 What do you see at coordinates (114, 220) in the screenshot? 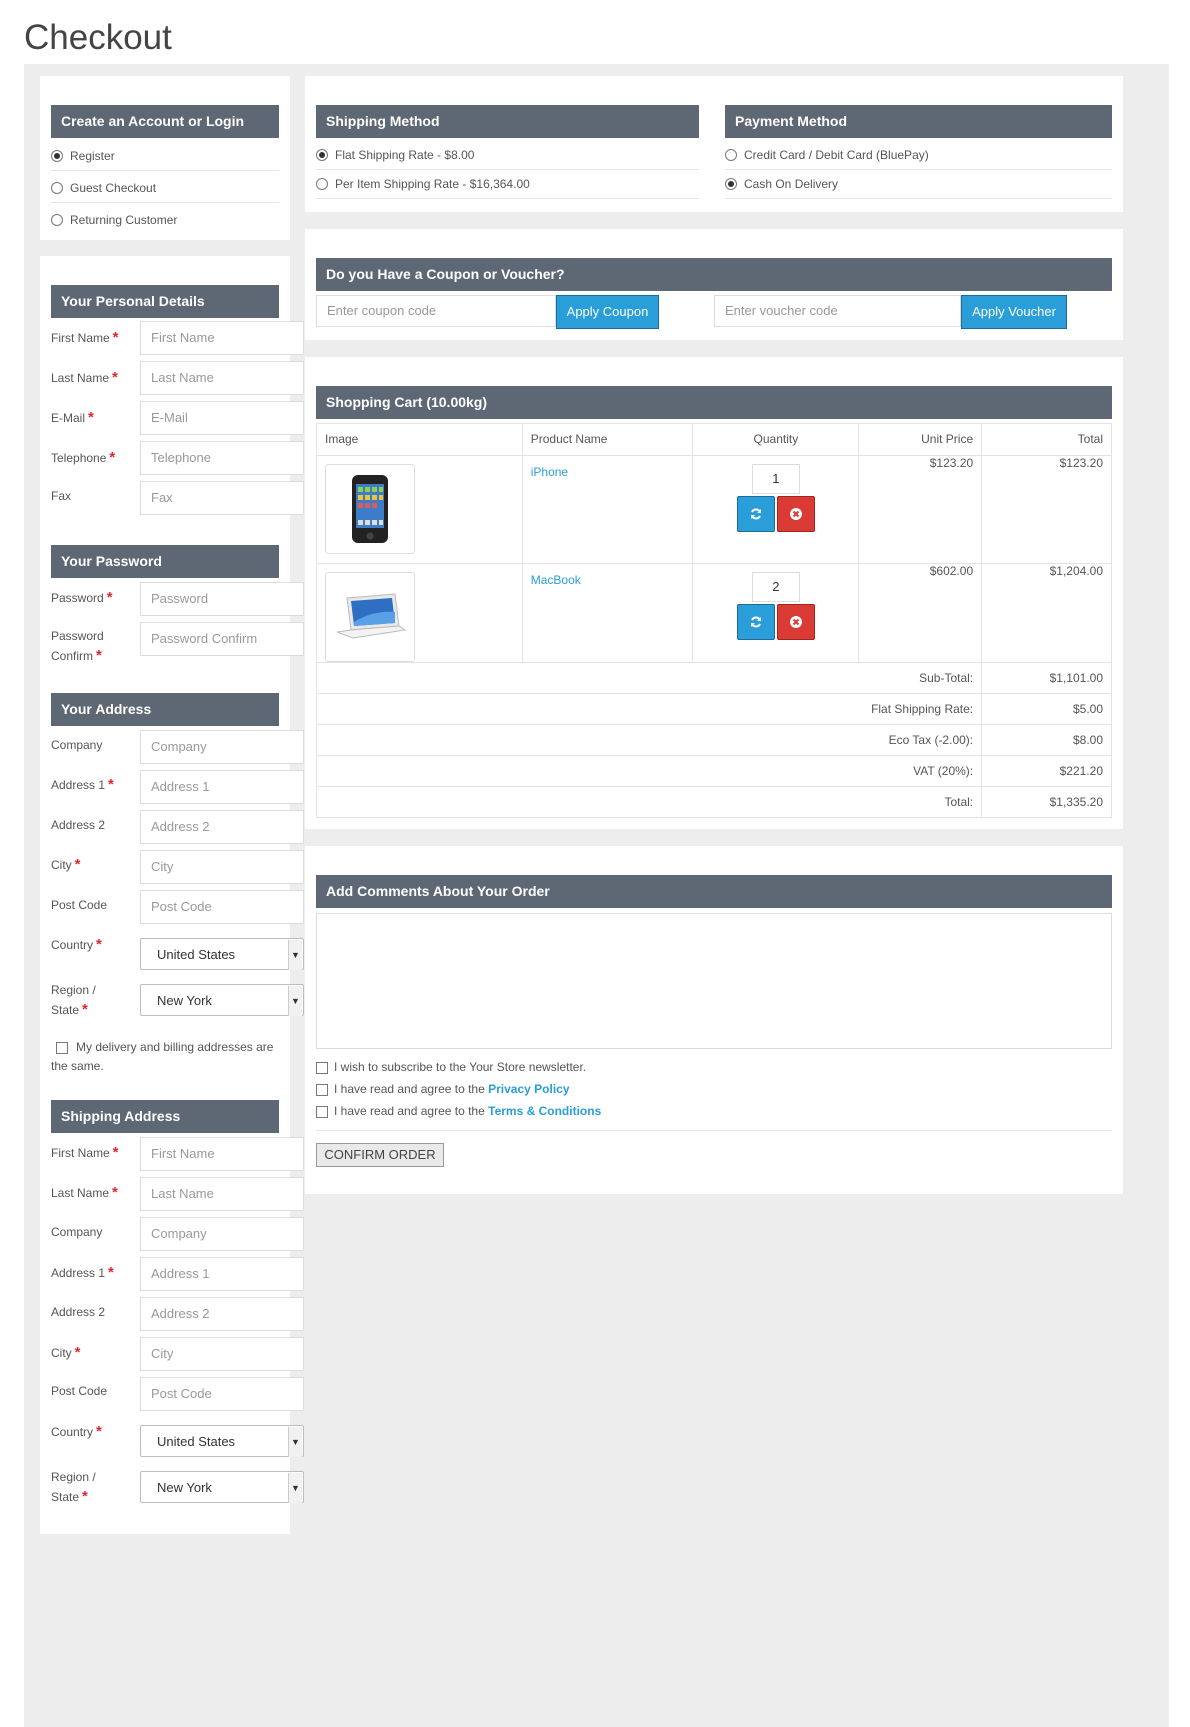
I see `returning-customer-option: Returning Customer` at bounding box center [114, 220].